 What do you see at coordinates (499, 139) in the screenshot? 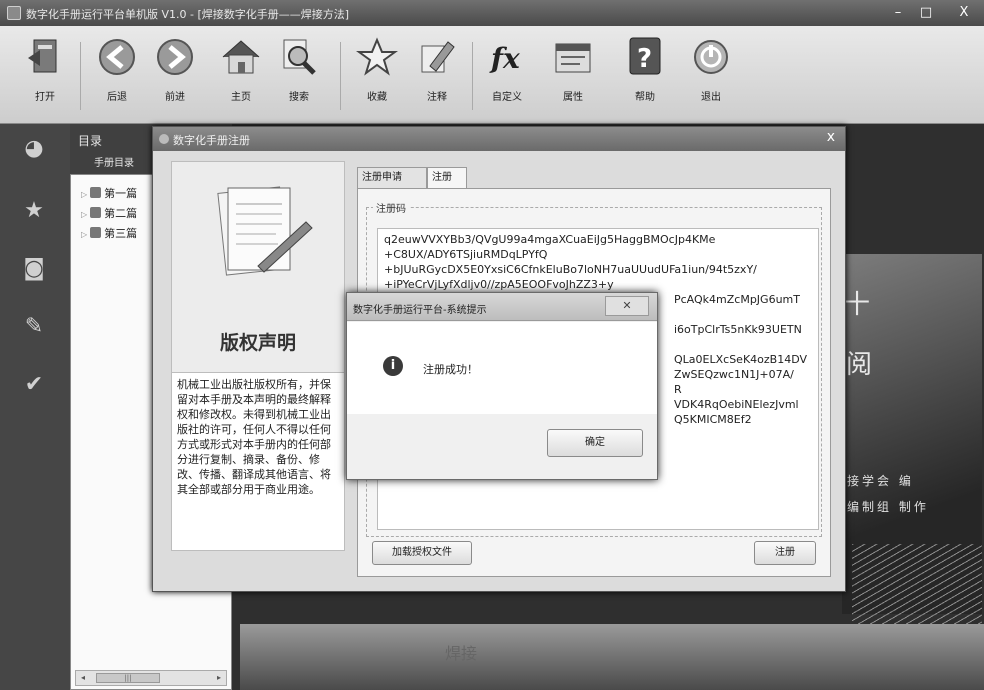
I see `dialog-titlebar: 数字化手册注册 x` at bounding box center [499, 139].